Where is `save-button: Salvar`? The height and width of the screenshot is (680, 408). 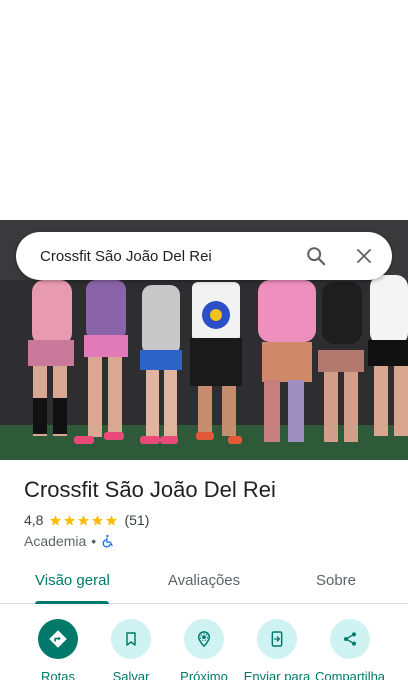 save-button: Salvar is located at coordinates (131, 649).